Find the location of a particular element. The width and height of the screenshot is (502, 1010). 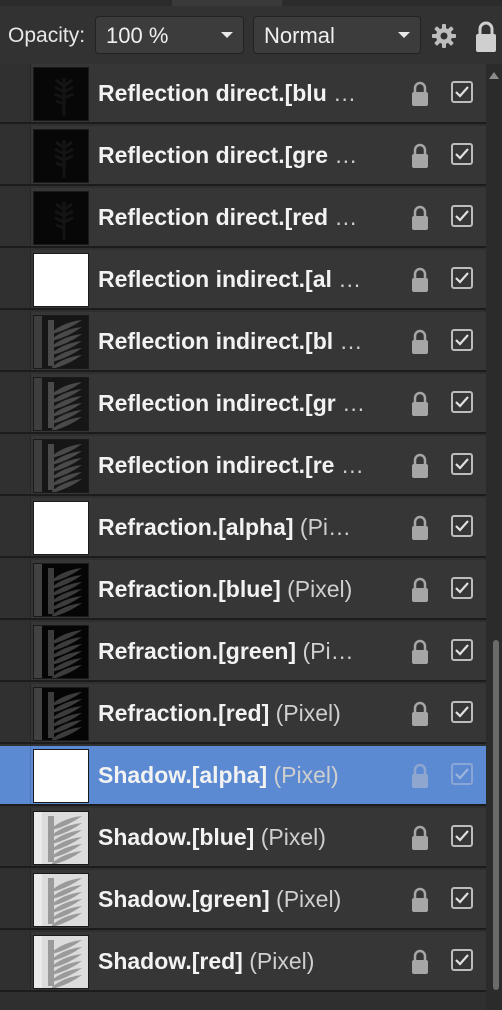

layer-name: Refraction.[red] (Pixel) is located at coordinates (243, 713).